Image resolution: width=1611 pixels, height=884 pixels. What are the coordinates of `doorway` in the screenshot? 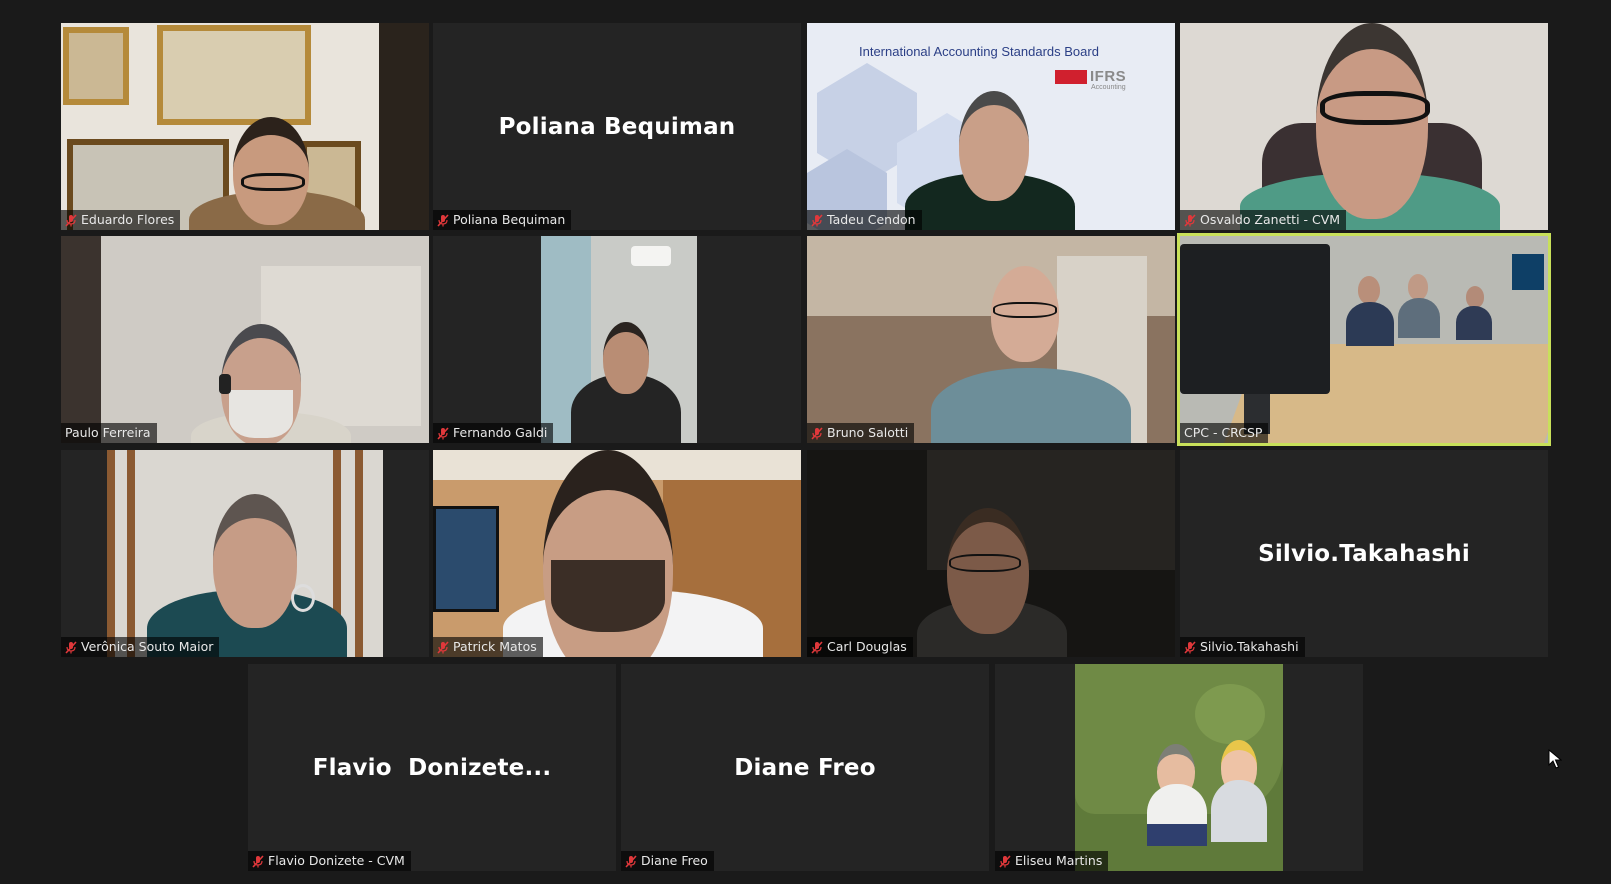 It's located at (404, 126).